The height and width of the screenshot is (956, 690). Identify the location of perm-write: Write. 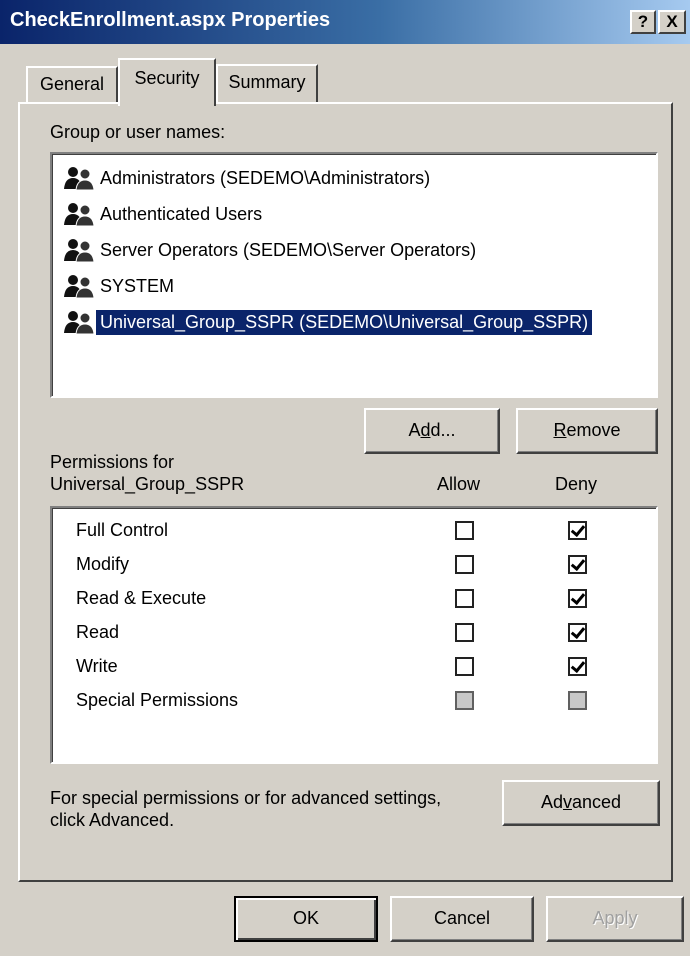
(97, 666).